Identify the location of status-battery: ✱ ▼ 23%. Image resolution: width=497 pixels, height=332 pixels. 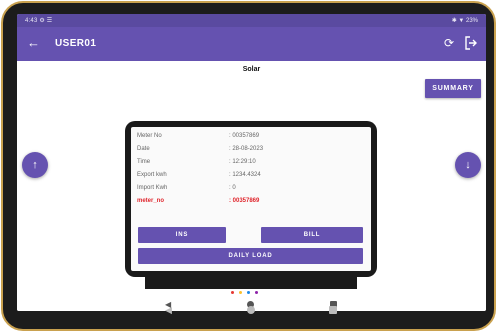
(464, 21).